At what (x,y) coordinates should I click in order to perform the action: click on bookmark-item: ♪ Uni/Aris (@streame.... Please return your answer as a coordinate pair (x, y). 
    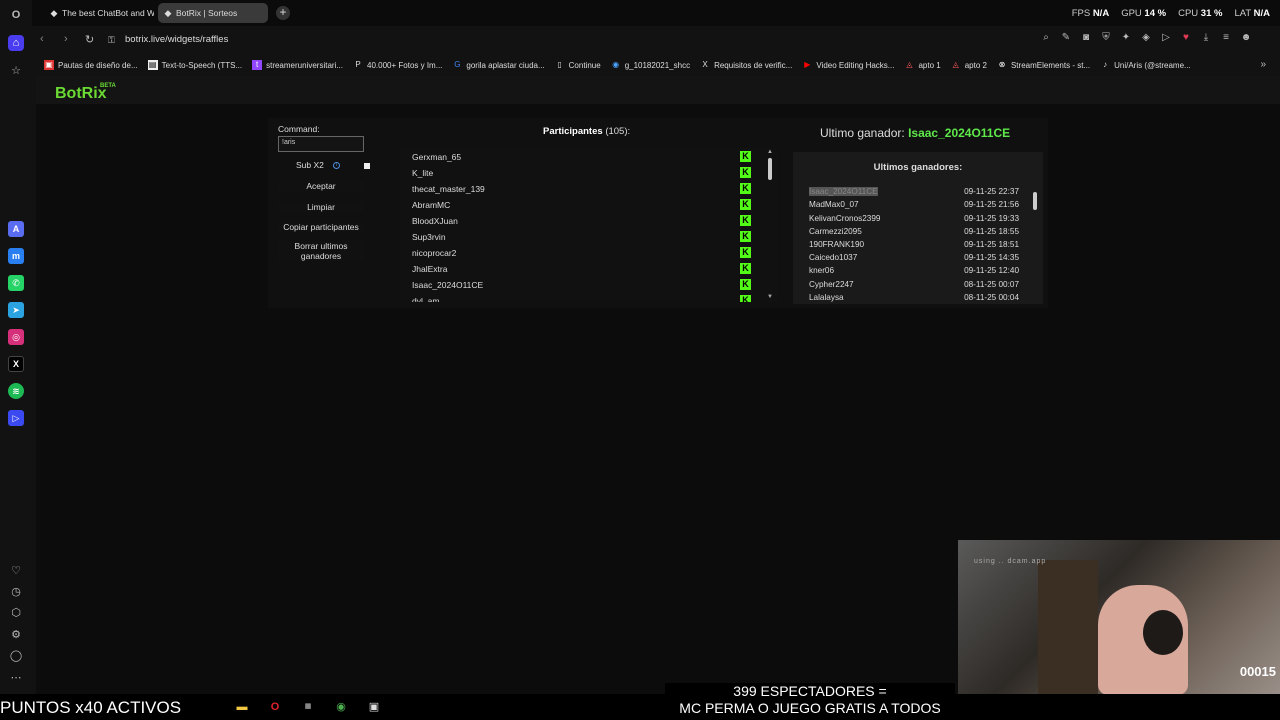
    Looking at the image, I should click on (1145, 65).